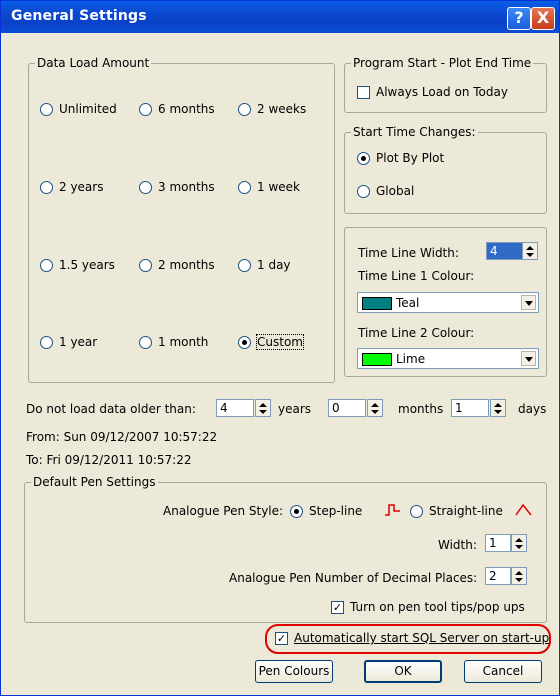  I want to click on radio-unlimited: Unlimited, so click(78, 109).